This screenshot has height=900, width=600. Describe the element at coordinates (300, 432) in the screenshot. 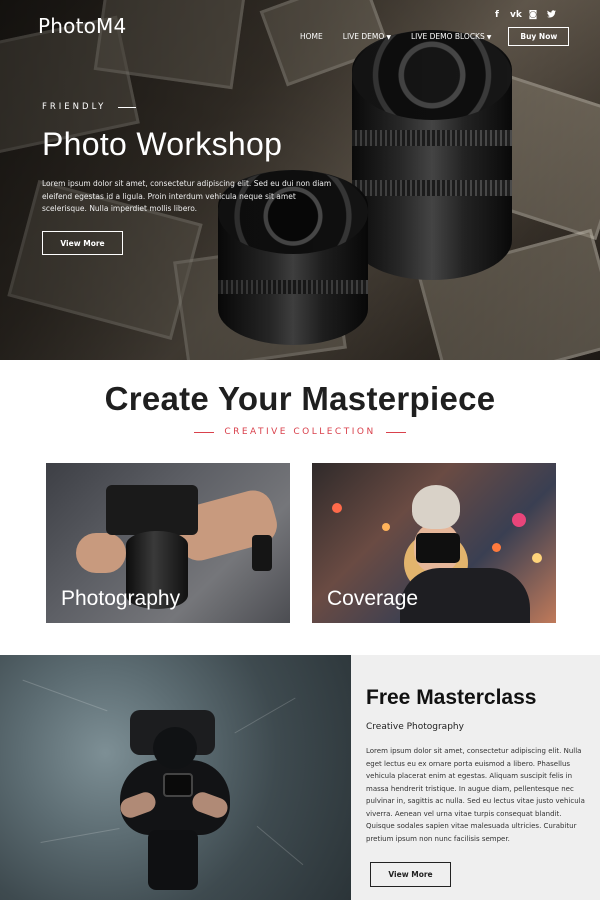

I see `masterpiece-subtitle: CREATIVE COLLECTION` at that location.